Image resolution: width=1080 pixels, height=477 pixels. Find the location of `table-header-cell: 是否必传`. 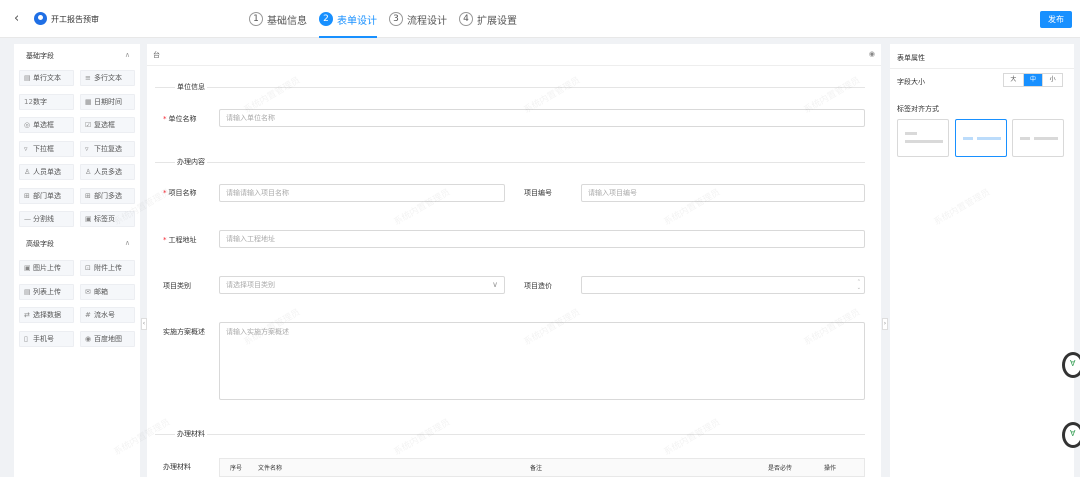

table-header-cell: 是否必传 is located at coordinates (780, 468).